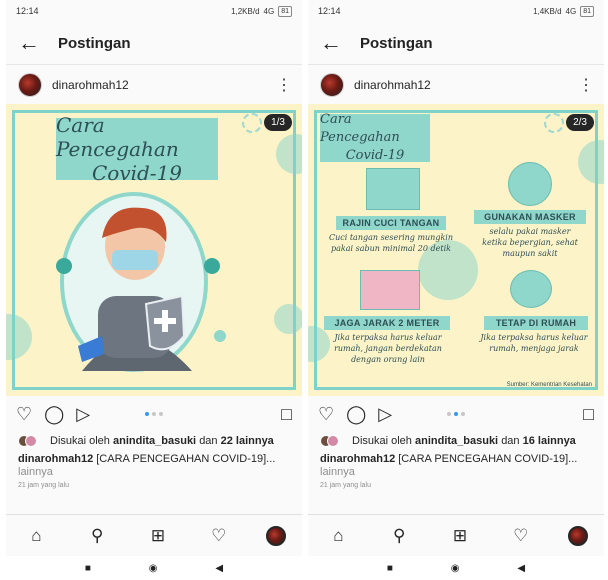  Describe the element at coordinates (391, 237) in the screenshot. I see `tip-desc-line: Cuci tangan sesering mungkin` at that location.